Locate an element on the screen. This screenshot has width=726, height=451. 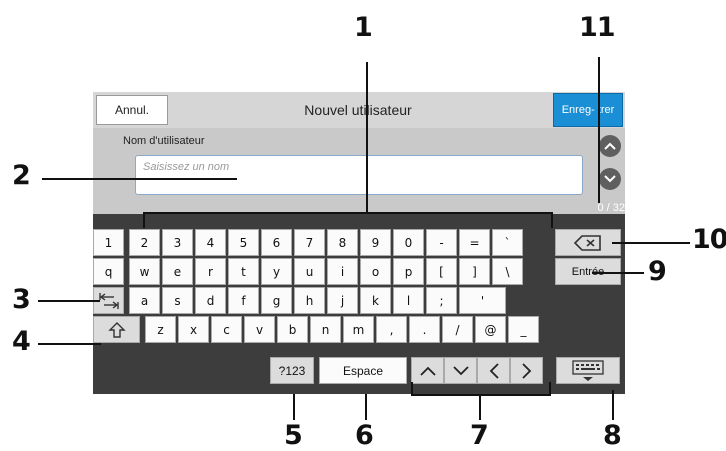
key-p: p is located at coordinates (408, 271).